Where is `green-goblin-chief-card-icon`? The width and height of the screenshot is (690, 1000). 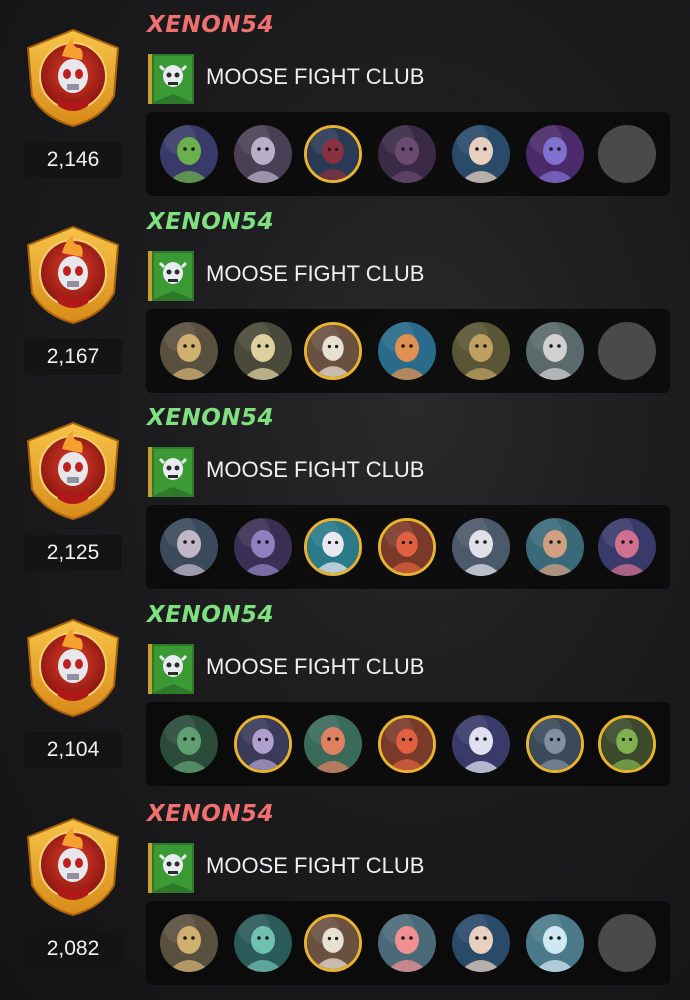
green-goblin-chief-card-icon is located at coordinates (627, 744).